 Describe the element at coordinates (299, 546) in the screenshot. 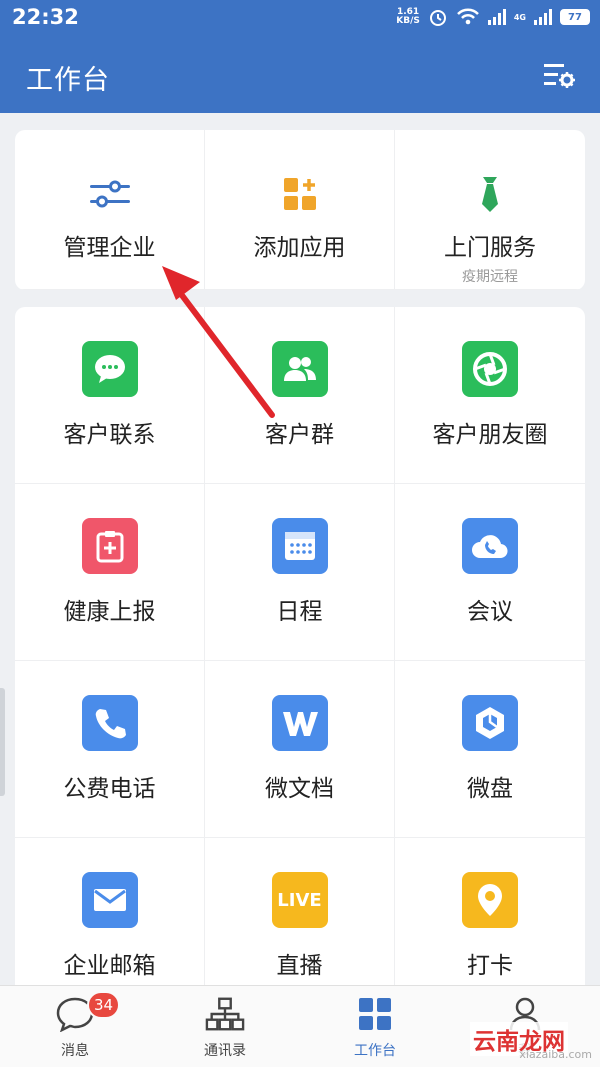

I see `calendar-icon` at that location.